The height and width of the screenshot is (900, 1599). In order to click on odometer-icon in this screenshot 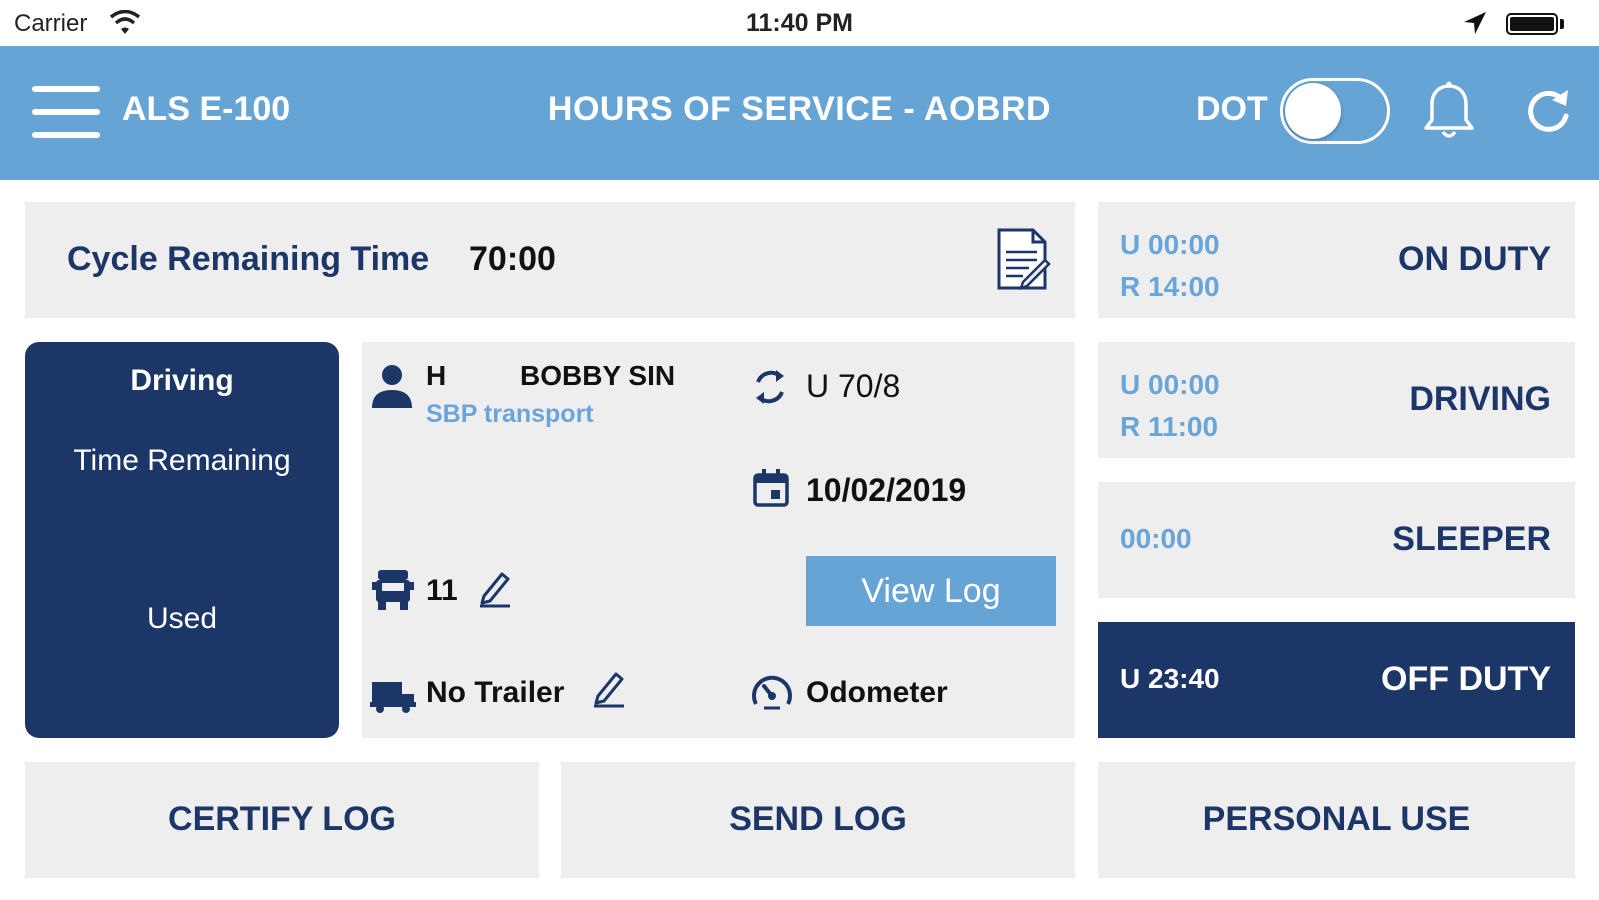, I will do `click(772, 692)`.